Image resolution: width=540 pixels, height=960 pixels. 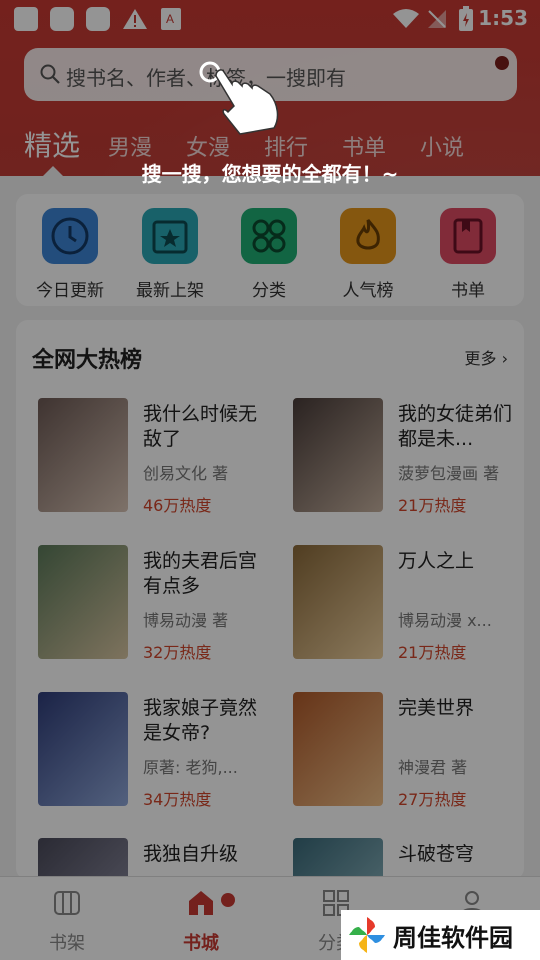 I want to click on warning-icon, so click(x=135, y=19).